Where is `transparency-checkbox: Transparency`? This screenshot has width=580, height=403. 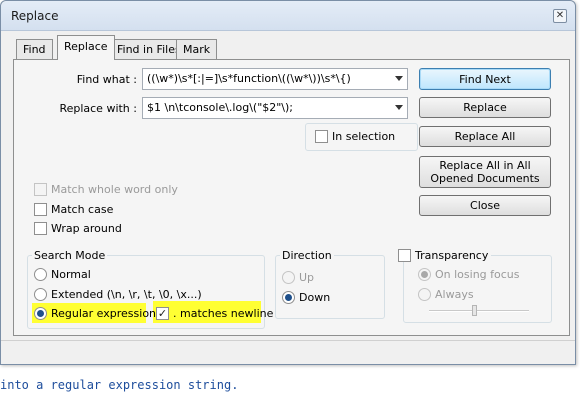
transparency-checkbox: Transparency is located at coordinates (445, 255).